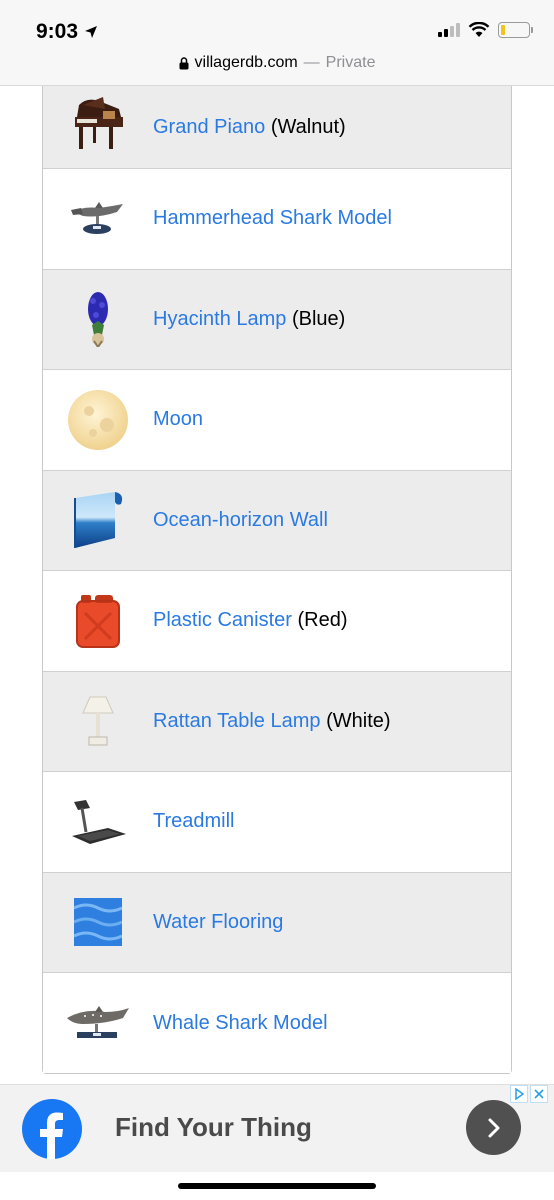  I want to click on status-indicators, so click(485, 30).